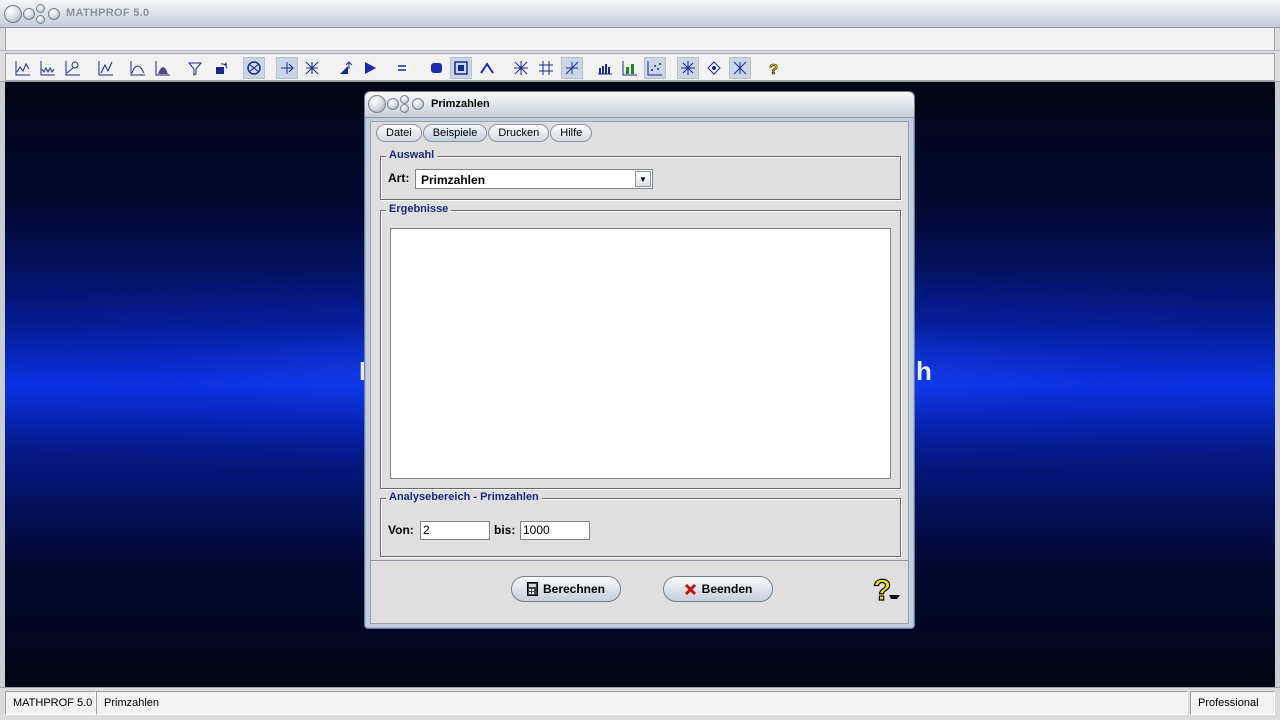 The height and width of the screenshot is (720, 1280). I want to click on scatter-icon, so click(655, 68).